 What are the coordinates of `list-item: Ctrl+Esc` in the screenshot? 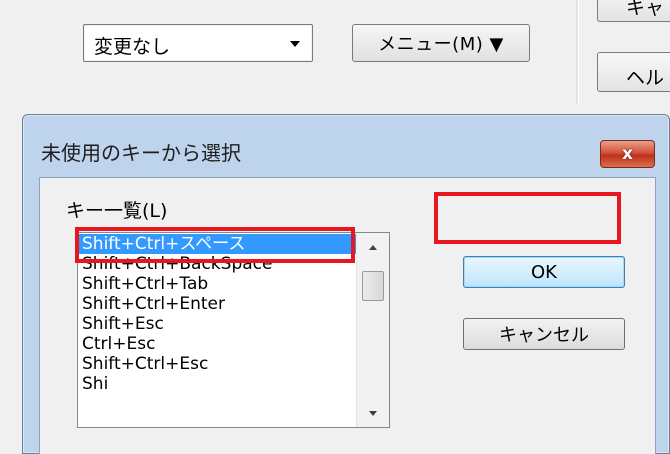 It's located at (217, 344).